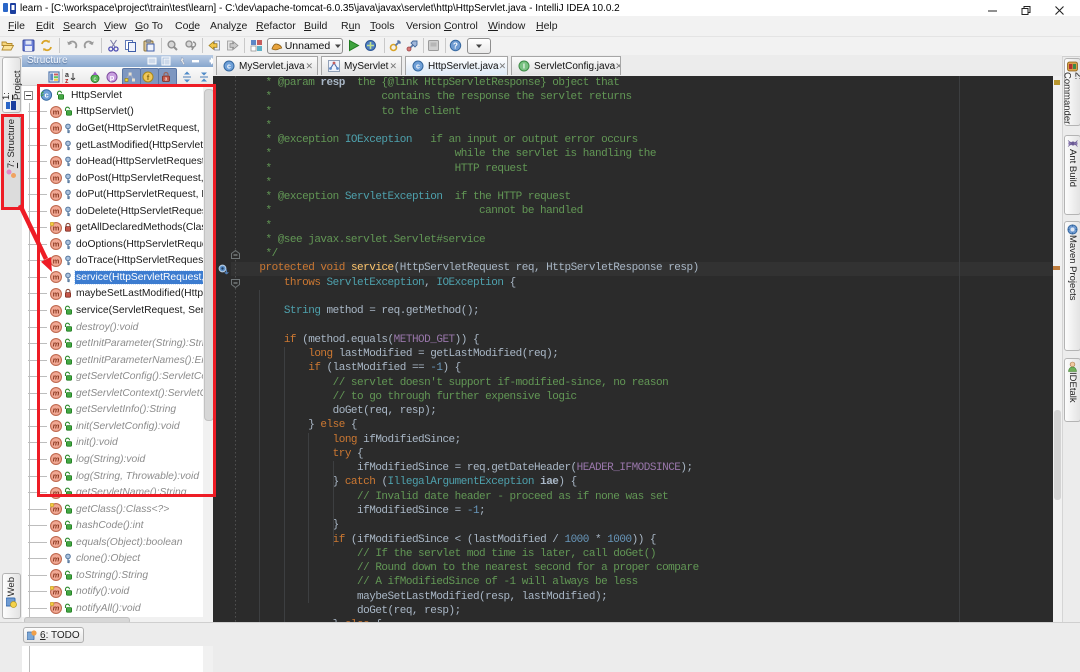 The width and height of the screenshot is (1080, 672). I want to click on svg-text: I, so click(524, 67).